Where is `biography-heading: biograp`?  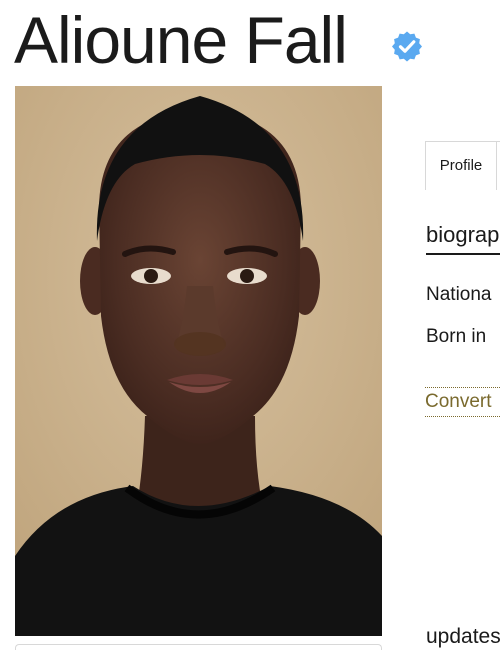
biography-heading: biograp is located at coordinates (463, 234).